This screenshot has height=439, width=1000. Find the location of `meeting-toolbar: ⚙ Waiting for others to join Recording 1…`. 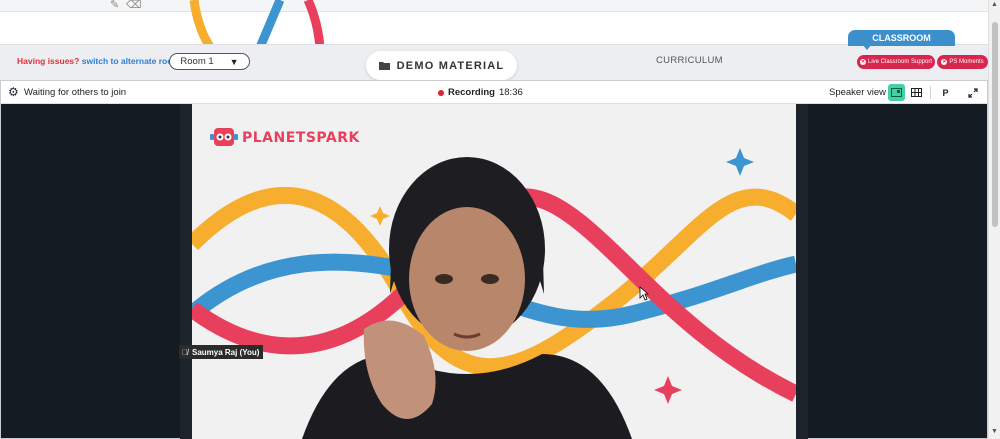

meeting-toolbar: ⚙ Waiting for others to join Recording 1… is located at coordinates (494, 92).